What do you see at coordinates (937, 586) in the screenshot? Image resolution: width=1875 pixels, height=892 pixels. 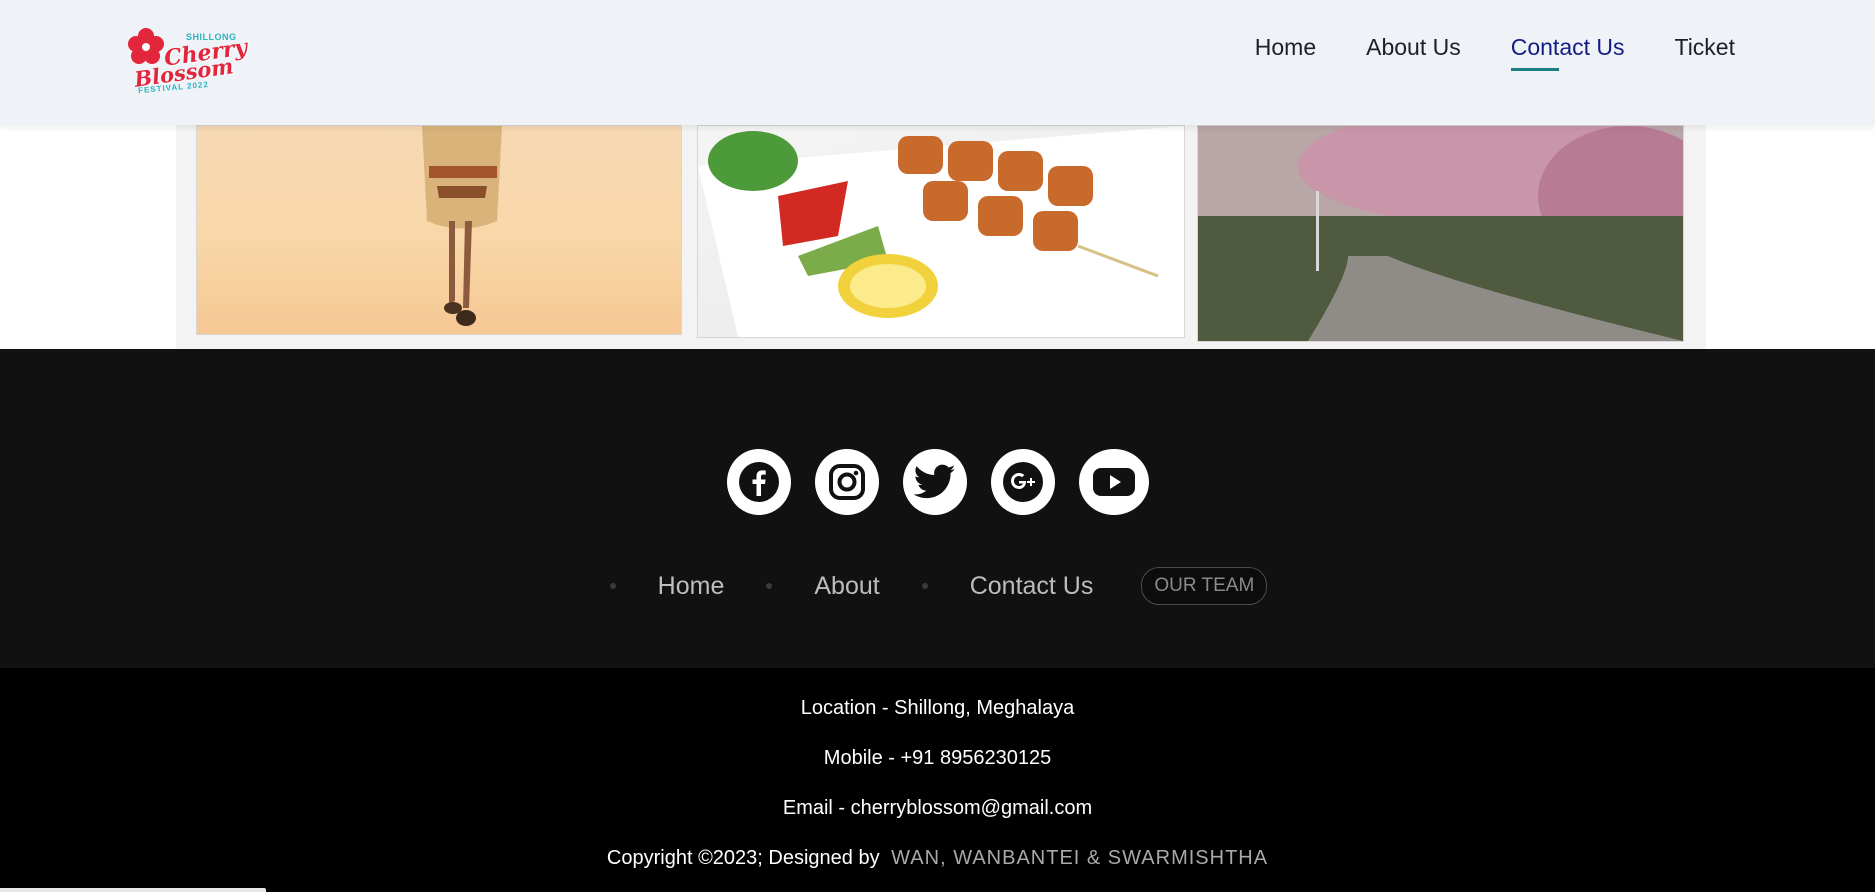 I see `footer-links: Home About Contact Us OUR TEAM` at bounding box center [937, 586].